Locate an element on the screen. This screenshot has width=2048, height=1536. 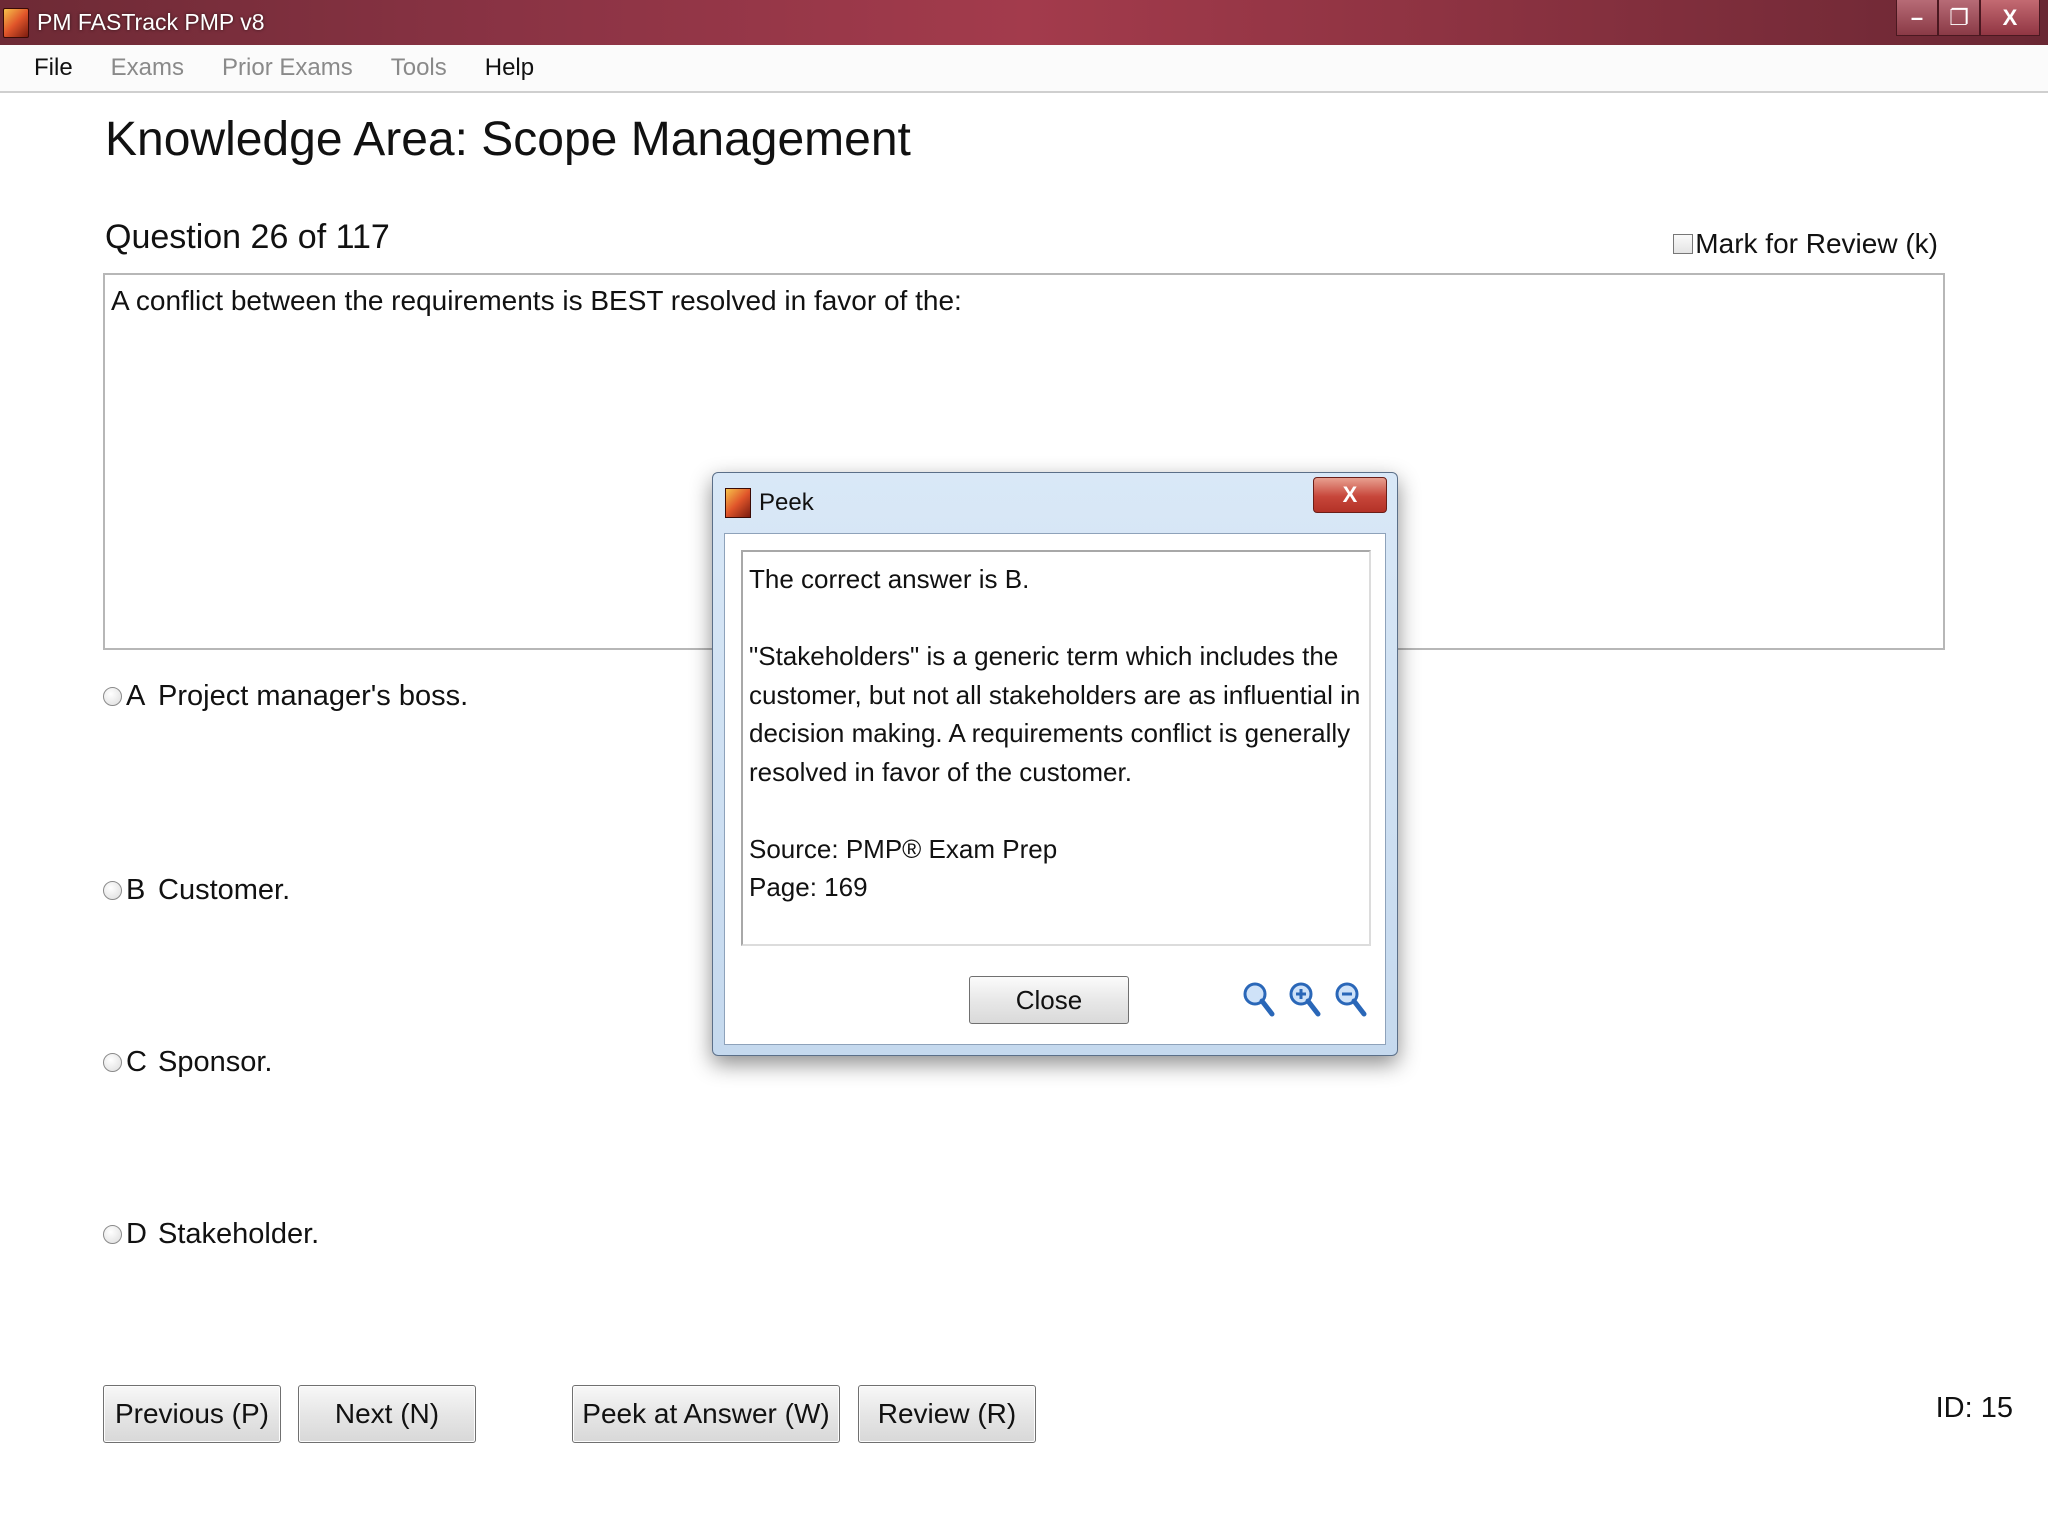
option-text: Sponsor. is located at coordinates (215, 1062).